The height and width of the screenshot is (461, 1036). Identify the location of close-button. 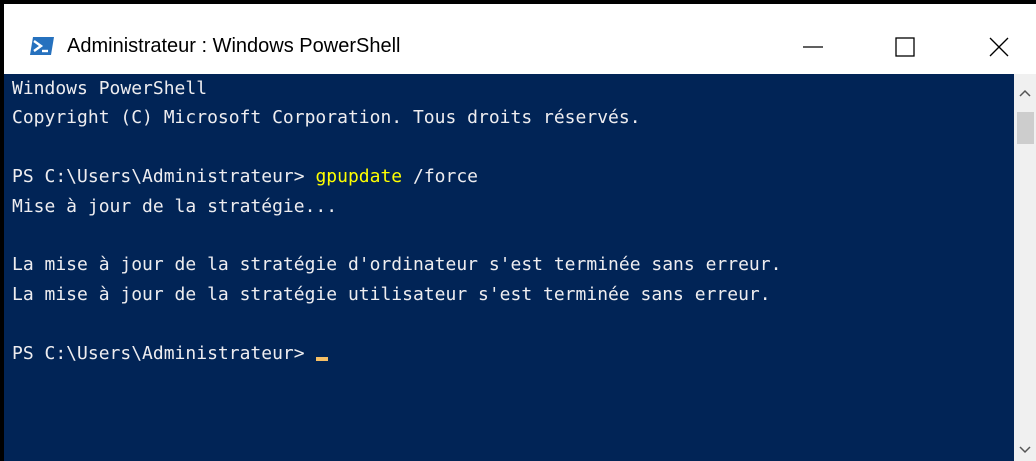
(999, 47).